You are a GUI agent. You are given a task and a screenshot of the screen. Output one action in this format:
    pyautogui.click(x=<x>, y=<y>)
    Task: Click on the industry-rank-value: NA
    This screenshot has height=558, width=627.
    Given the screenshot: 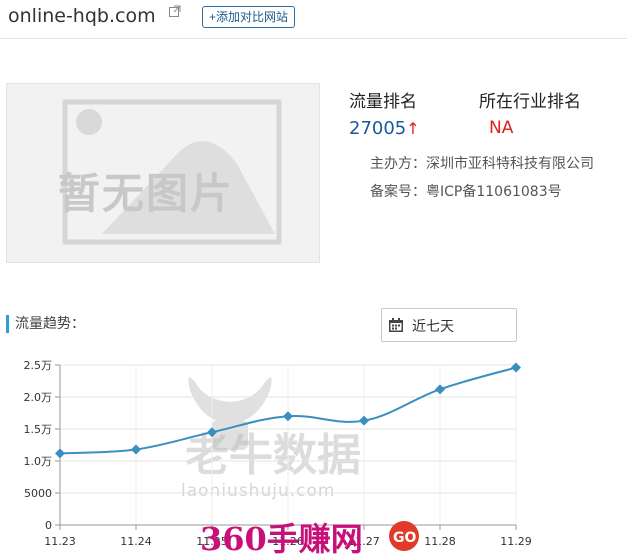 What is the action you would take?
    pyautogui.click(x=501, y=128)
    